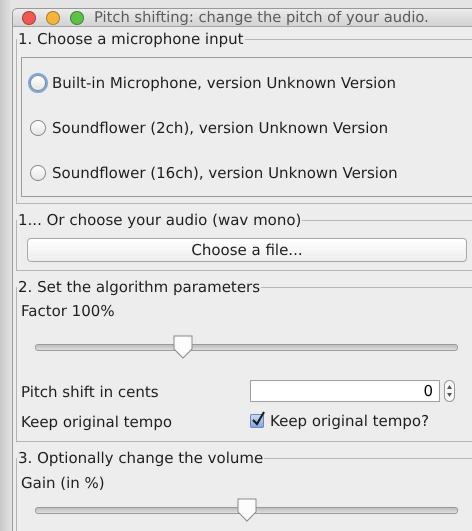  What do you see at coordinates (225, 173) in the screenshot?
I see `radio-label: Soundflower (16ch), version Unknown Version` at bounding box center [225, 173].